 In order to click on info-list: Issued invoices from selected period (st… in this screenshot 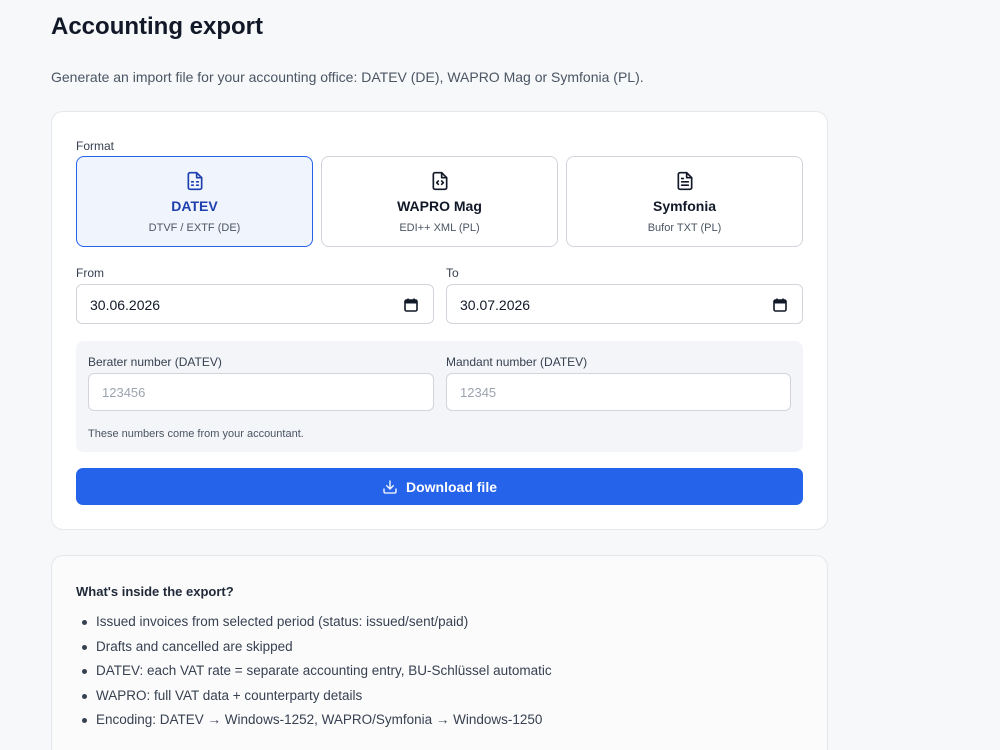, I will do `click(314, 671)`.